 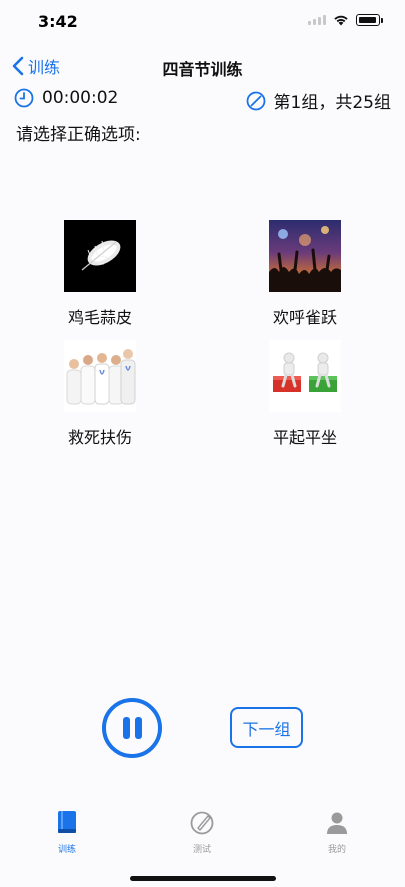 What do you see at coordinates (317, 20) in the screenshot?
I see `cellular-signal-icon` at bounding box center [317, 20].